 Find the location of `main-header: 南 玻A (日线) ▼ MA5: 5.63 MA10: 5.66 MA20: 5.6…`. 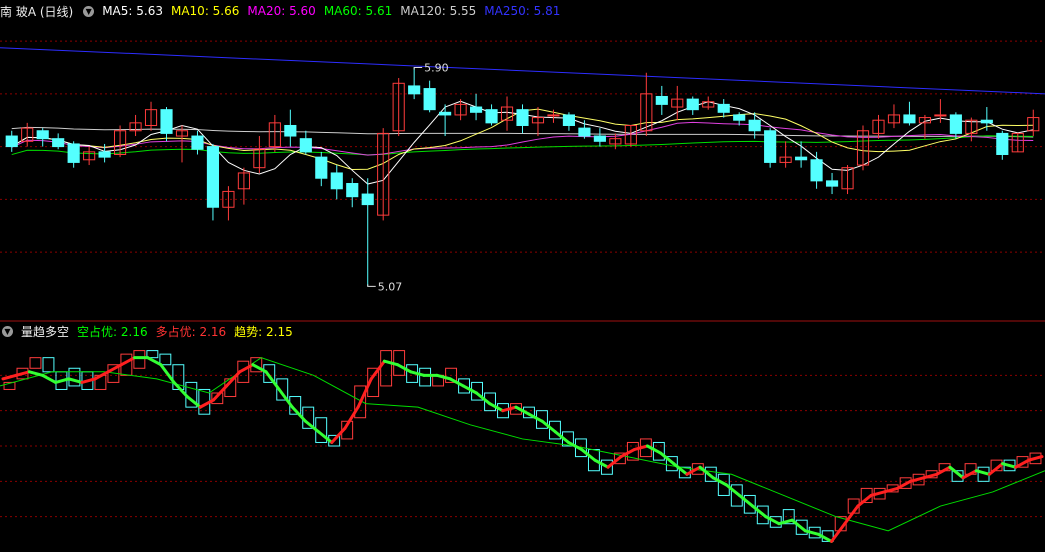

main-header: 南 玻A (日线) ▼ MA5: 5.63 MA10: 5.66 MA20: 5.6… is located at coordinates (284, 11).